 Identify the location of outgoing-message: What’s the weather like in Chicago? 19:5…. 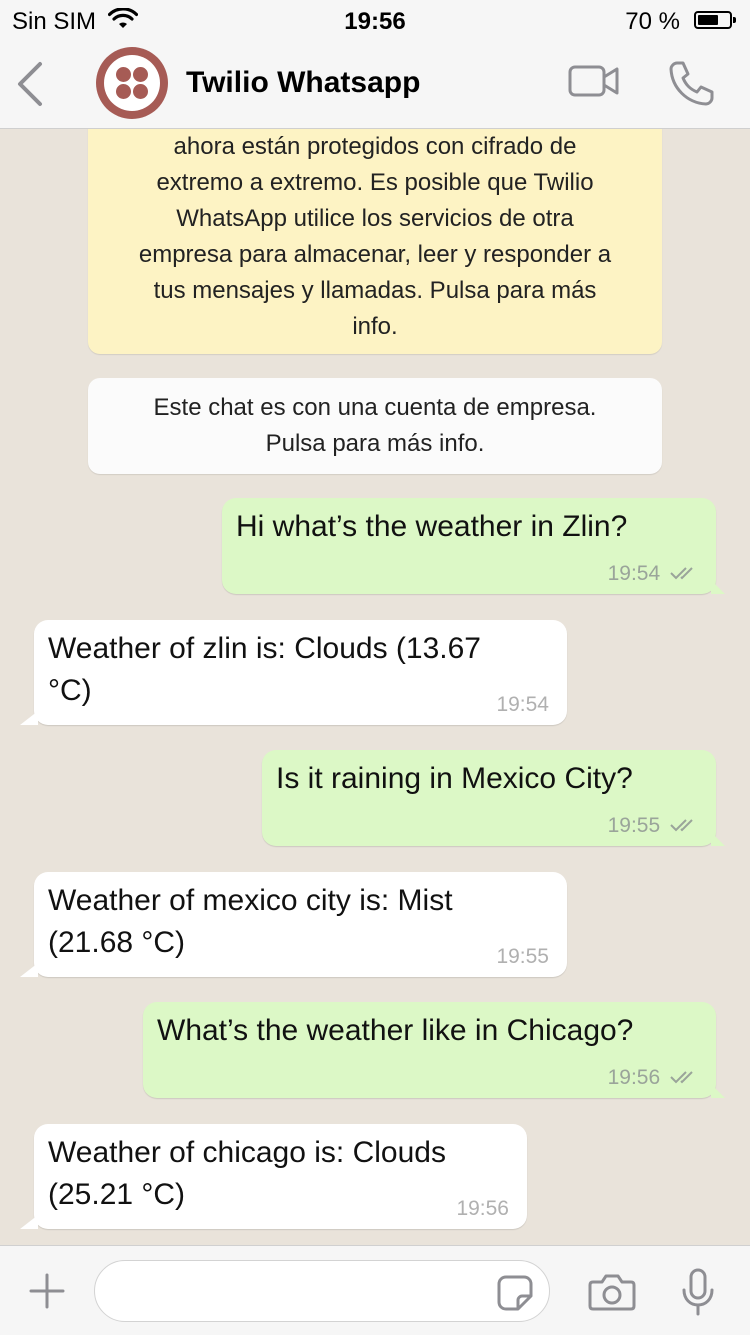
(434, 1050).